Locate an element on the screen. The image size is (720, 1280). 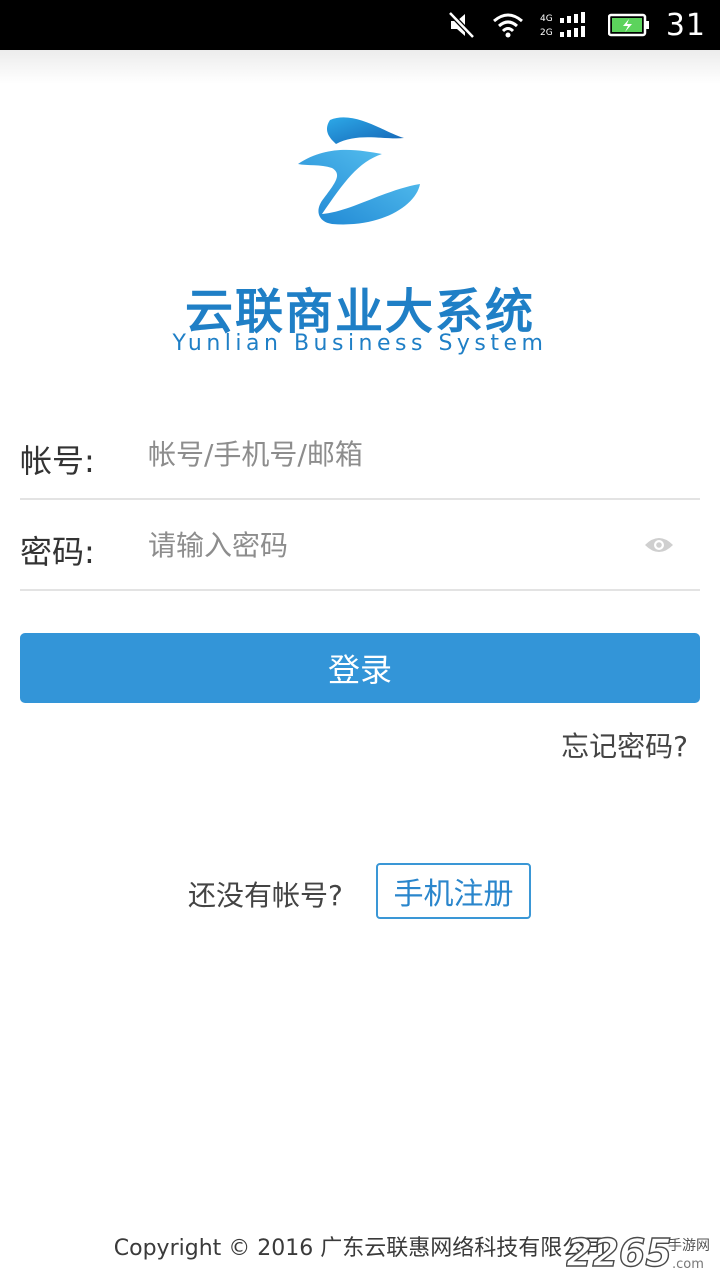
login-button: 登录 is located at coordinates (360, 668).